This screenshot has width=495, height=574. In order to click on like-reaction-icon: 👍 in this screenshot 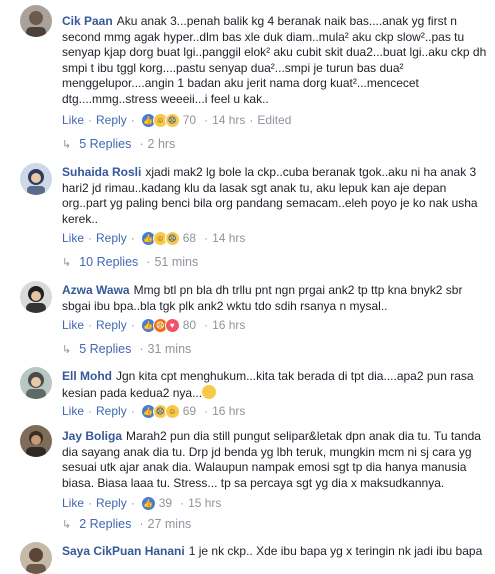, I will do `click(148, 503)`.